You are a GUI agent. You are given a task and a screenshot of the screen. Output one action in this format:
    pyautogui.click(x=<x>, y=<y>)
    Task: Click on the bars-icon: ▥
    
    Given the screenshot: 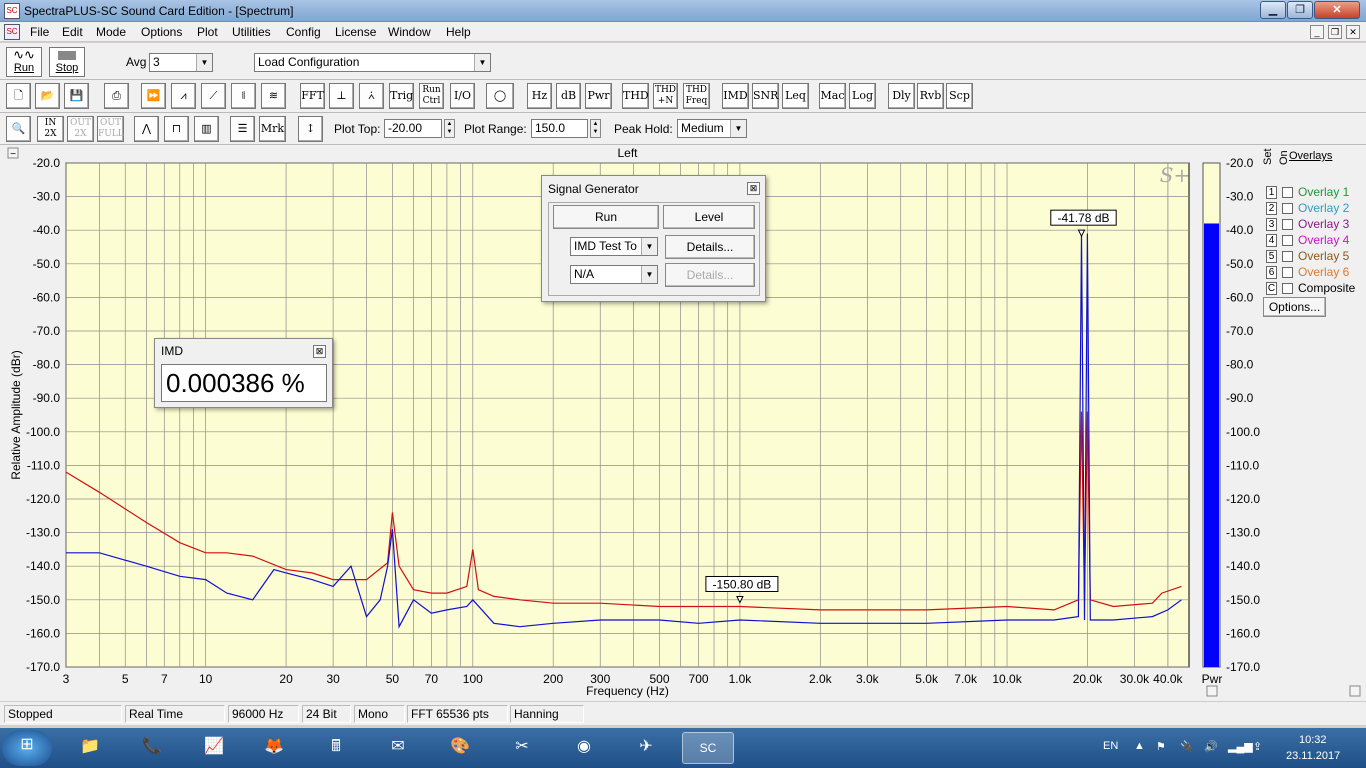 What is the action you would take?
    pyautogui.click(x=206, y=129)
    